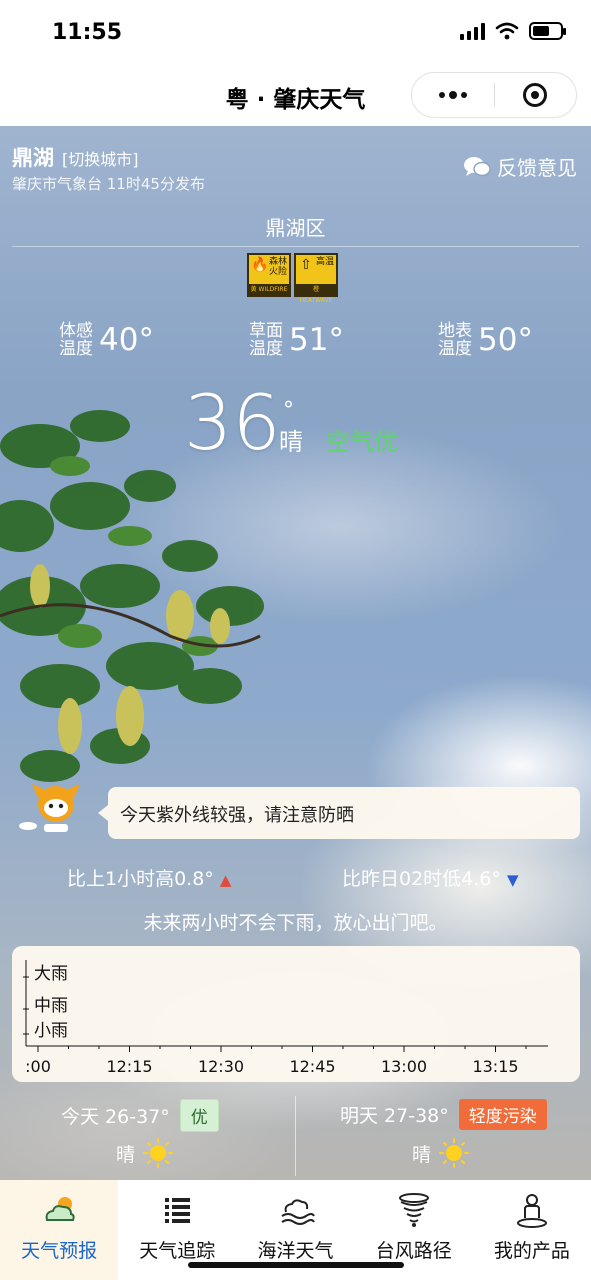  I want to click on district-name: 鼎湖区, so click(295, 228).